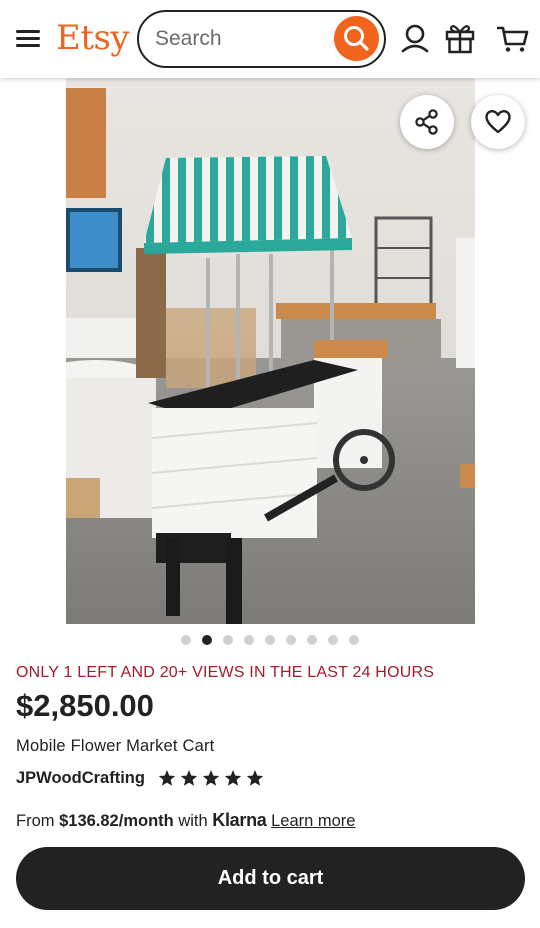 Image resolution: width=540 pixels, height=928 pixels. What do you see at coordinates (85, 705) in the screenshot?
I see `listing-price: $2,850.00` at bounding box center [85, 705].